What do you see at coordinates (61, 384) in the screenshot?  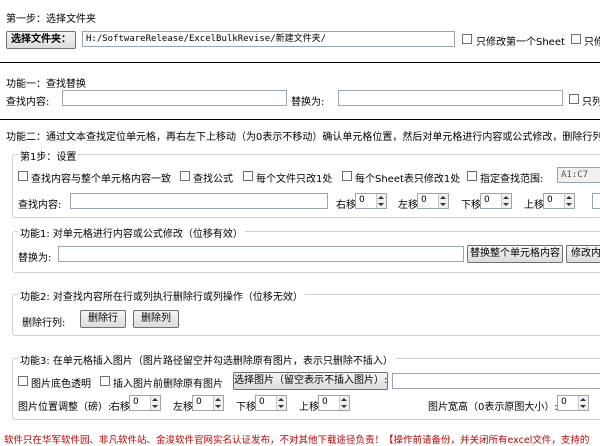 I see `transparent-label: 图片底色透明` at bounding box center [61, 384].